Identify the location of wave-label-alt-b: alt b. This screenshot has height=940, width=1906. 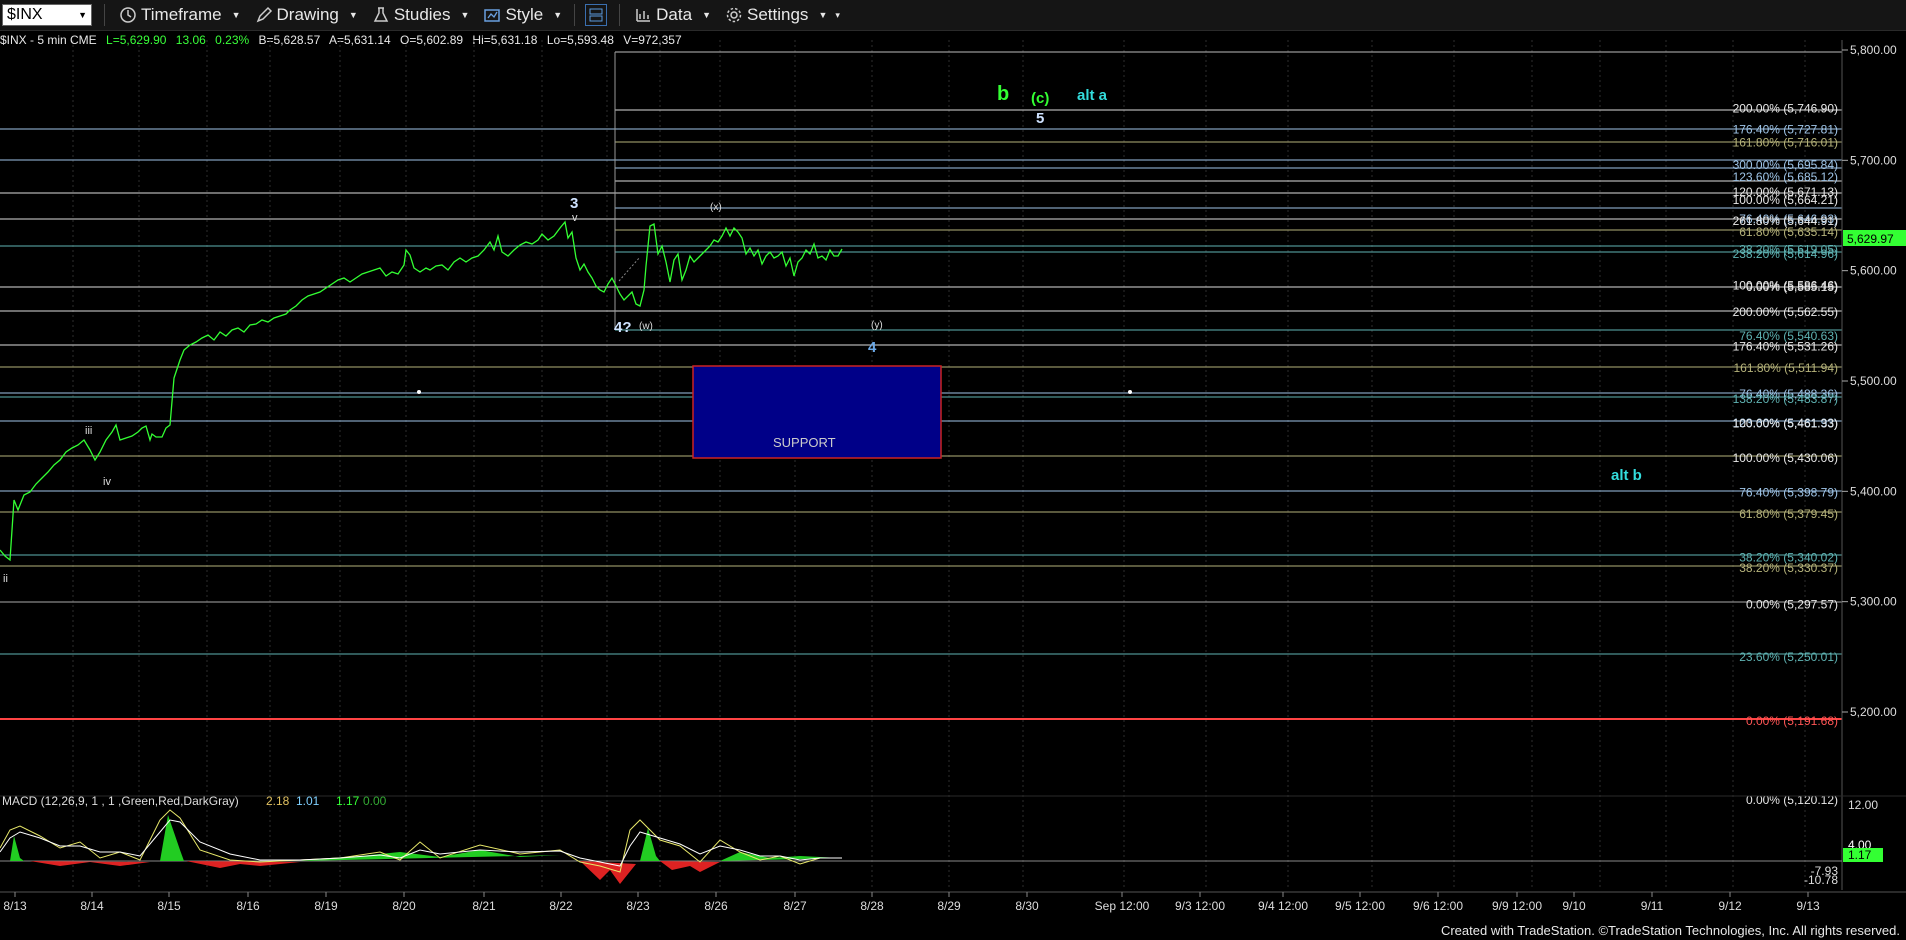
(1626, 475).